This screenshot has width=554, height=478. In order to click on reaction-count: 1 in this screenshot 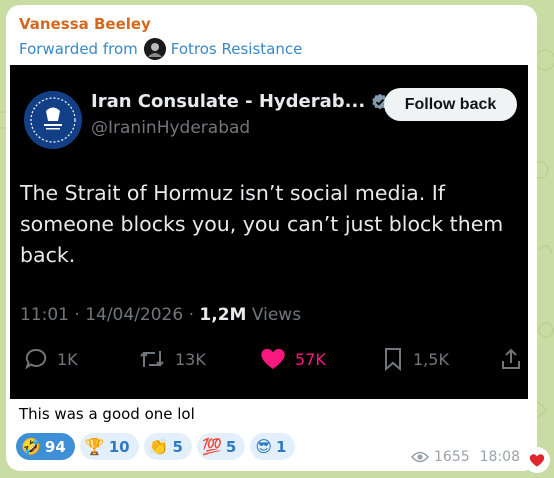, I will do `click(281, 446)`.